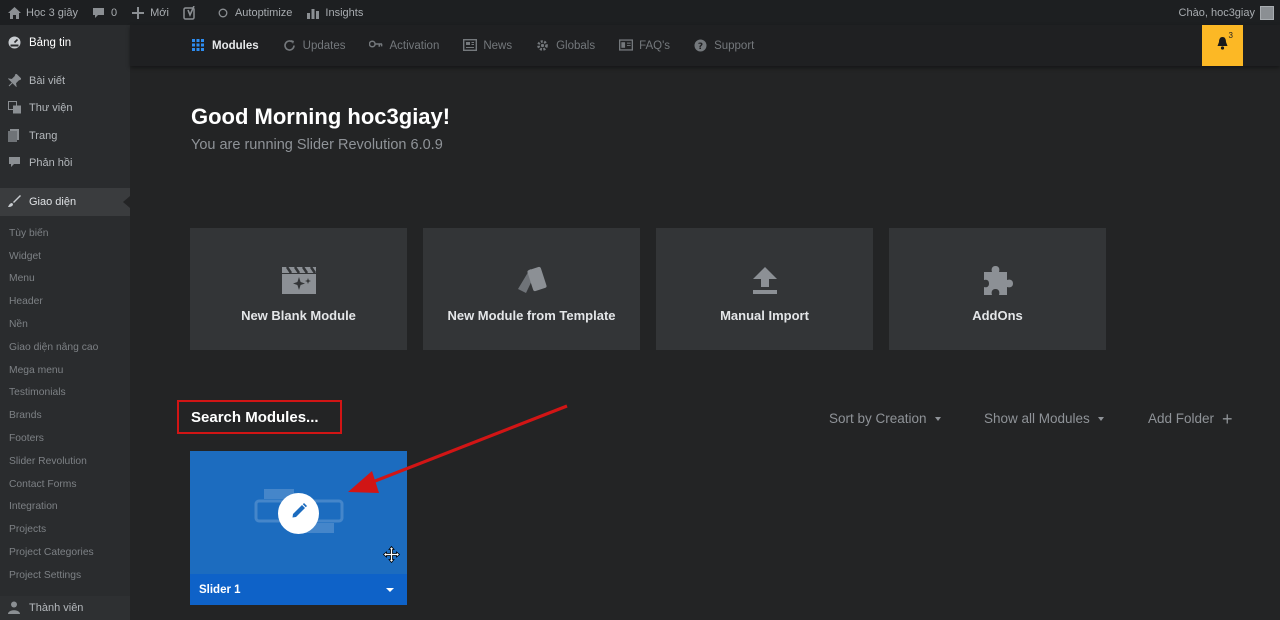 This screenshot has width=1280, height=620. I want to click on new-label: Mới, so click(159, 12).